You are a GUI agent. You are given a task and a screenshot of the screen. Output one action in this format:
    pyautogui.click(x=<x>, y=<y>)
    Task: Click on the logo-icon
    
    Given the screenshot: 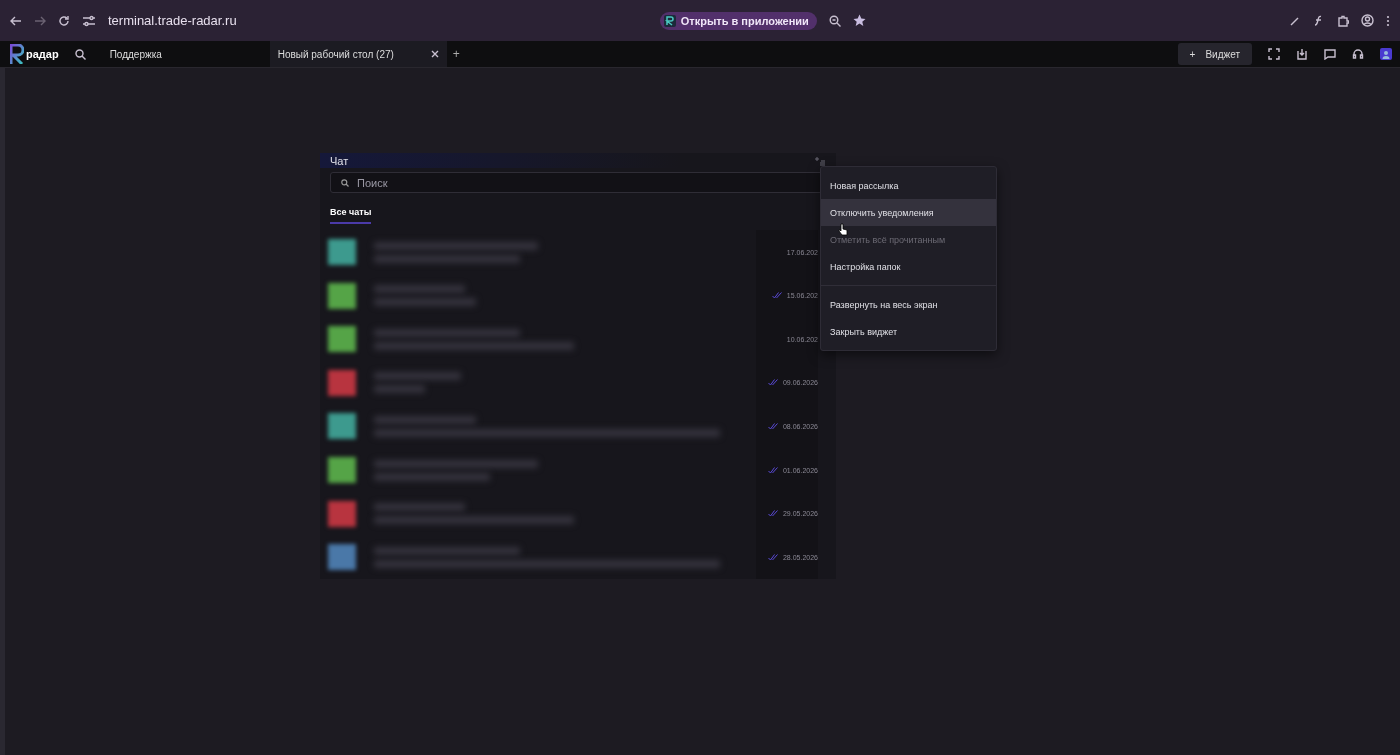 What is the action you would take?
    pyautogui.click(x=17, y=54)
    